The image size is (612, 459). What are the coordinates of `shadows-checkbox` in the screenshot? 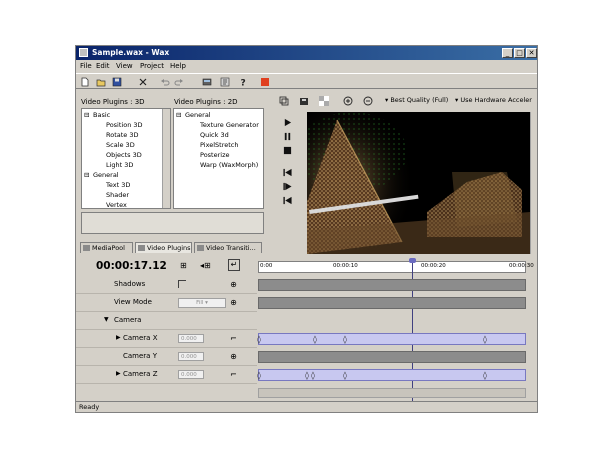 It's located at (182, 284).